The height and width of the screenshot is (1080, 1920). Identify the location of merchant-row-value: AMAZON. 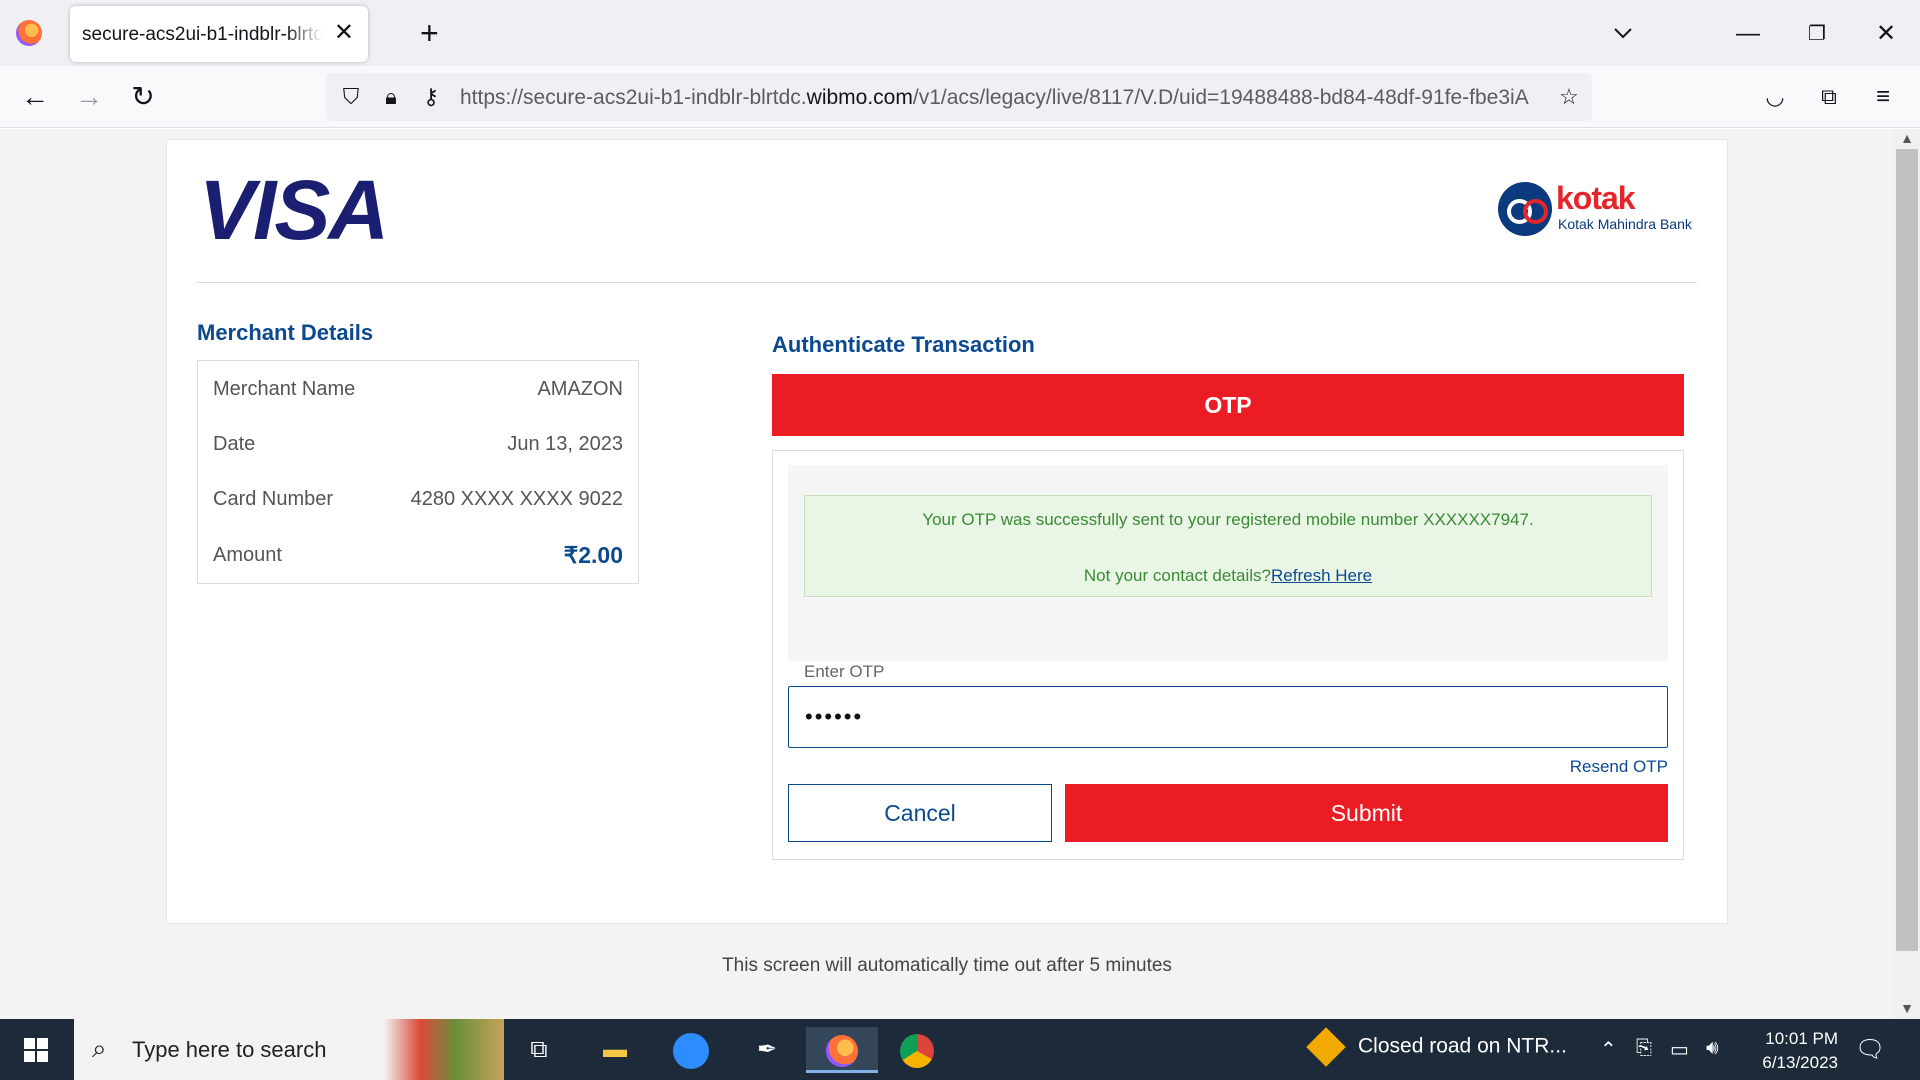
(580, 389).